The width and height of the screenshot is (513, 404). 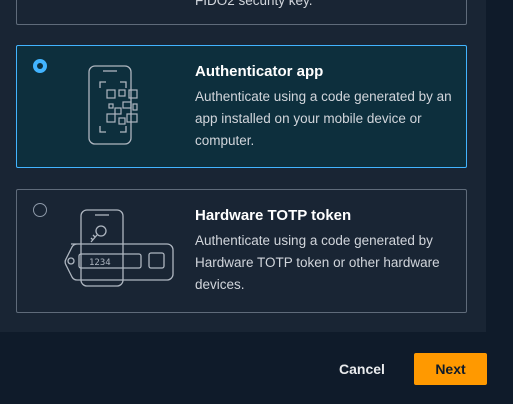 I want to click on phone-qr-icon, so click(x=113, y=105).